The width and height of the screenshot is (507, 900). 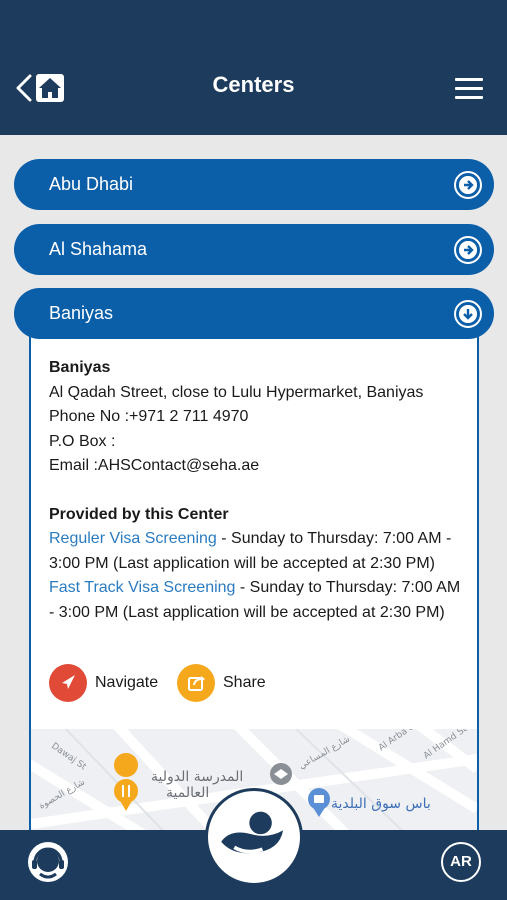 What do you see at coordinates (139, 514) in the screenshot?
I see `services-heading: Provided by this Center` at bounding box center [139, 514].